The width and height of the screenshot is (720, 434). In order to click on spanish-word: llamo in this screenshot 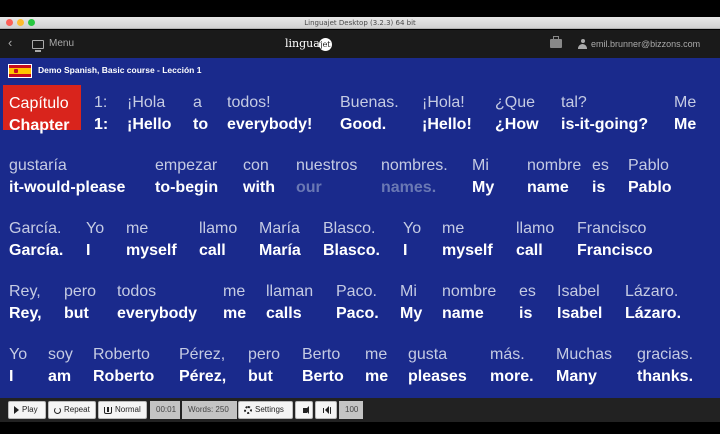, I will do `click(535, 228)`.